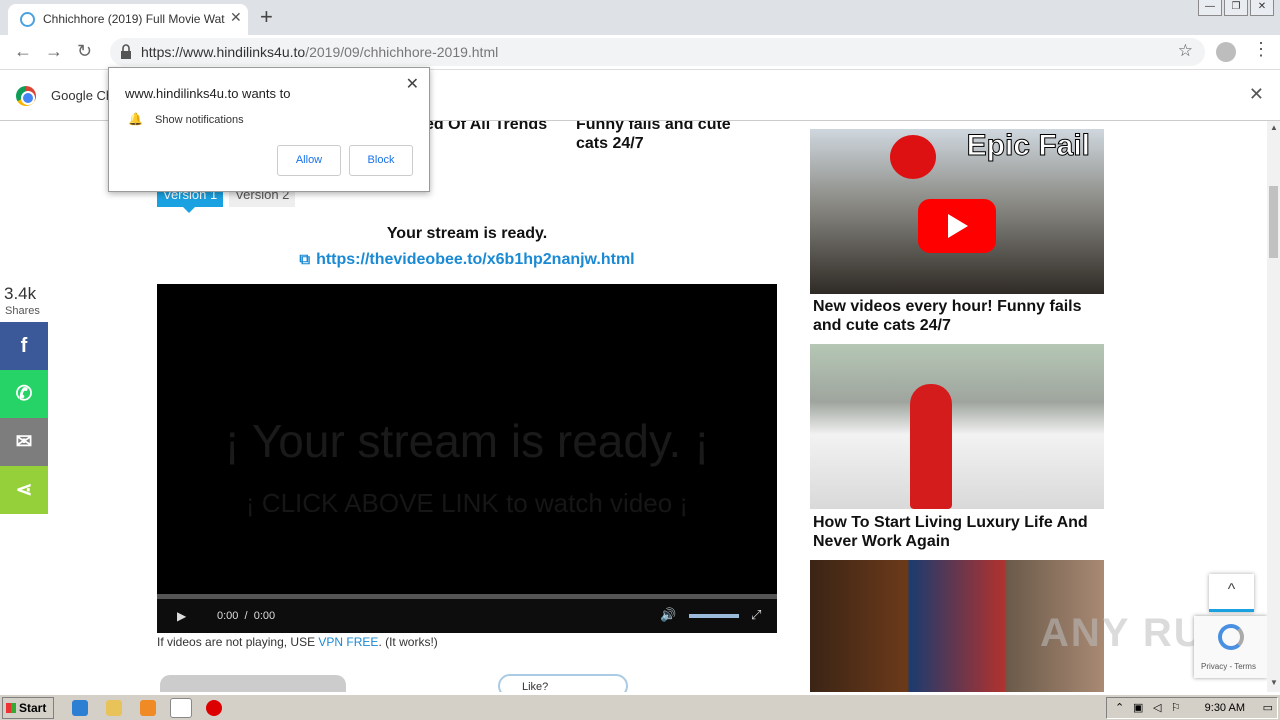 The height and width of the screenshot is (720, 1280). What do you see at coordinates (134, 19) in the screenshot?
I see `tab-title: Chhichhore (2019) Full Movie Watch` at bounding box center [134, 19].